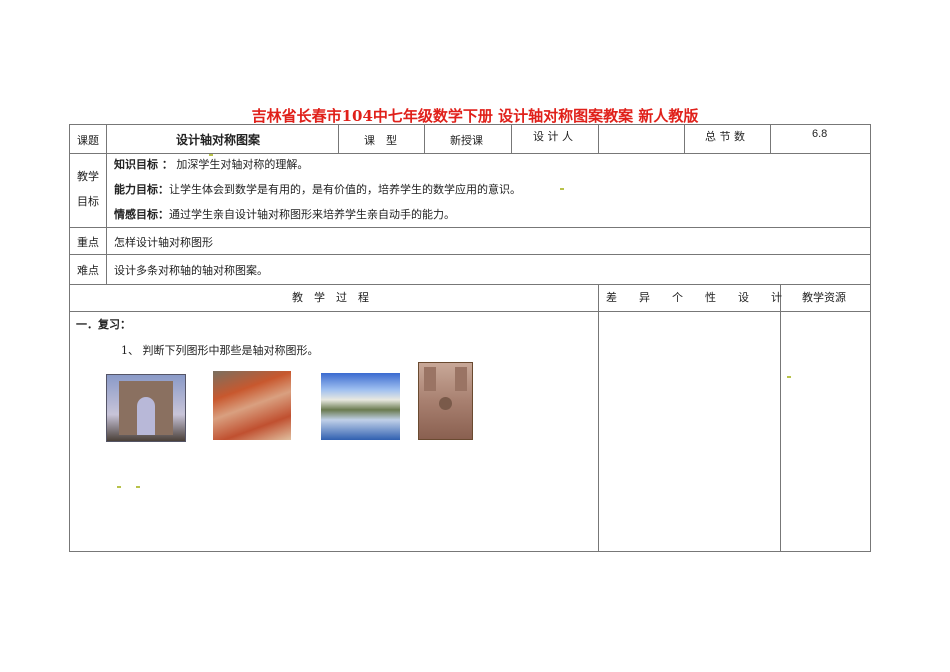 Image resolution: width=950 pixels, height=672 pixels. What do you see at coordinates (88, 242) in the screenshot?
I see `key-label: 重点` at bounding box center [88, 242].